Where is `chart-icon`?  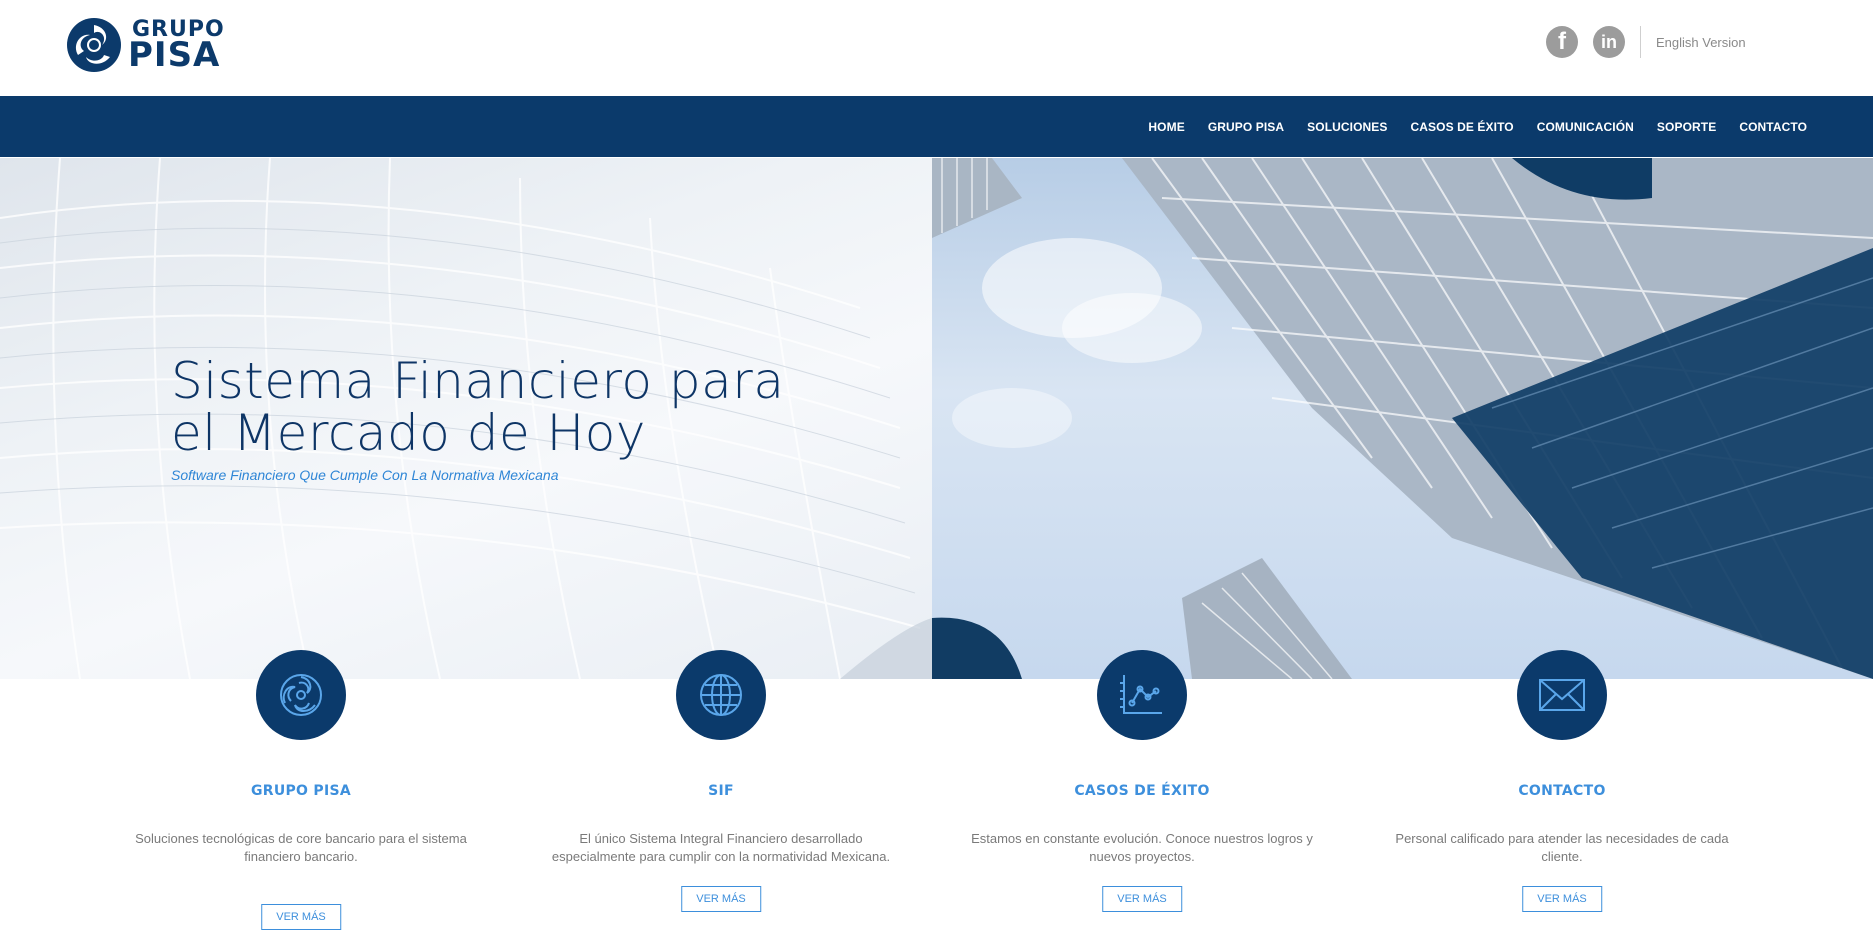
chart-icon is located at coordinates (1142, 695).